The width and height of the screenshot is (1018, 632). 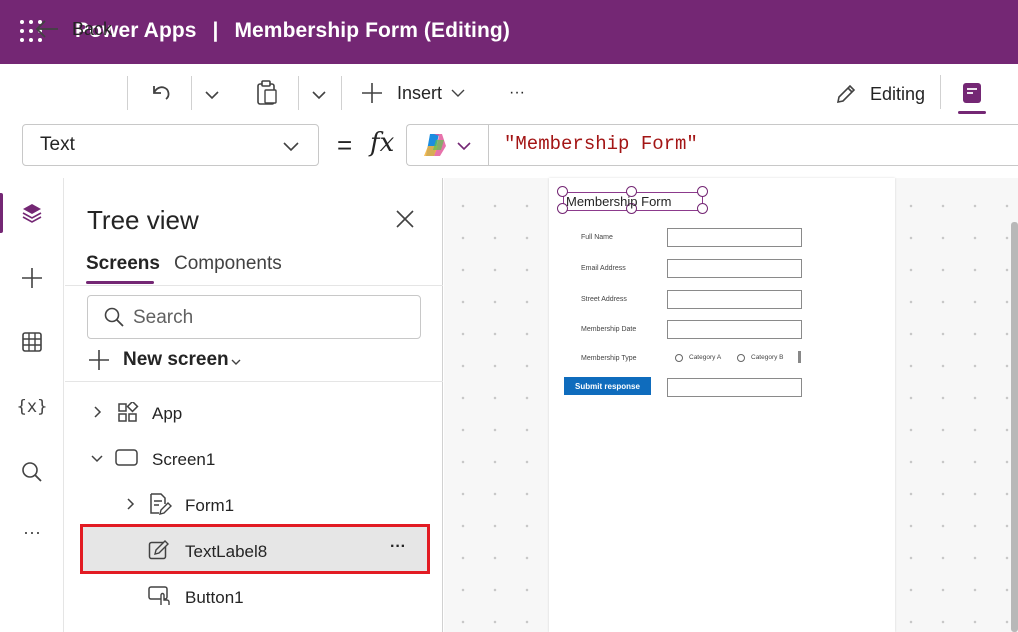 What do you see at coordinates (128, 412) in the screenshot?
I see `app-icon` at bounding box center [128, 412].